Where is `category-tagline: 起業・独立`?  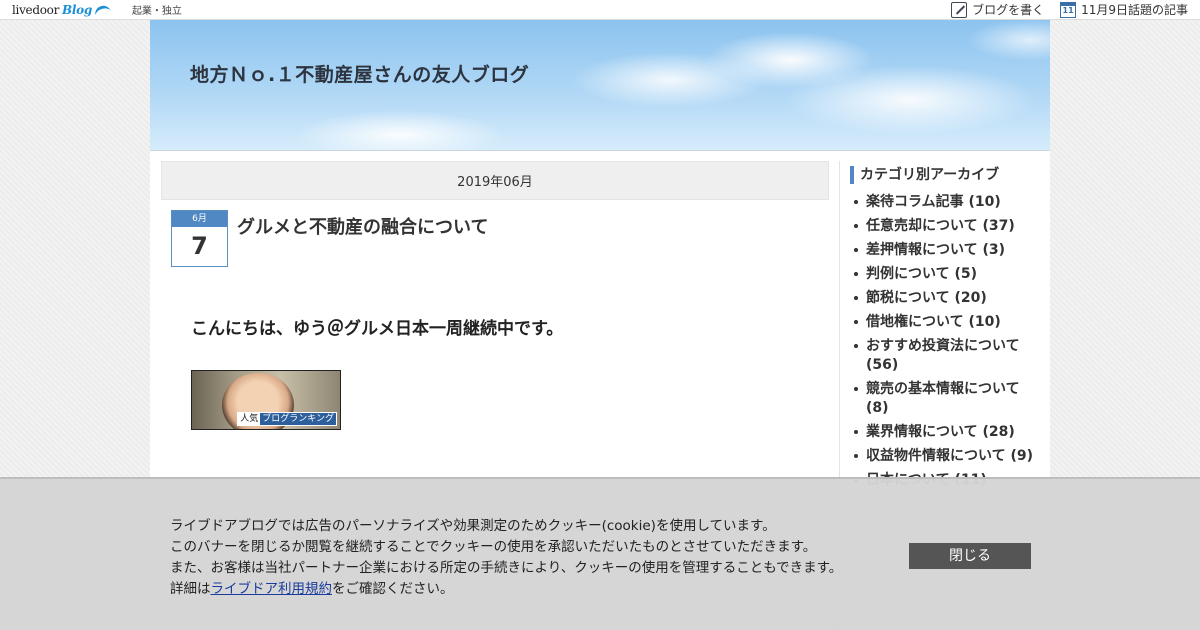
category-tagline: 起業・独立 is located at coordinates (157, 9).